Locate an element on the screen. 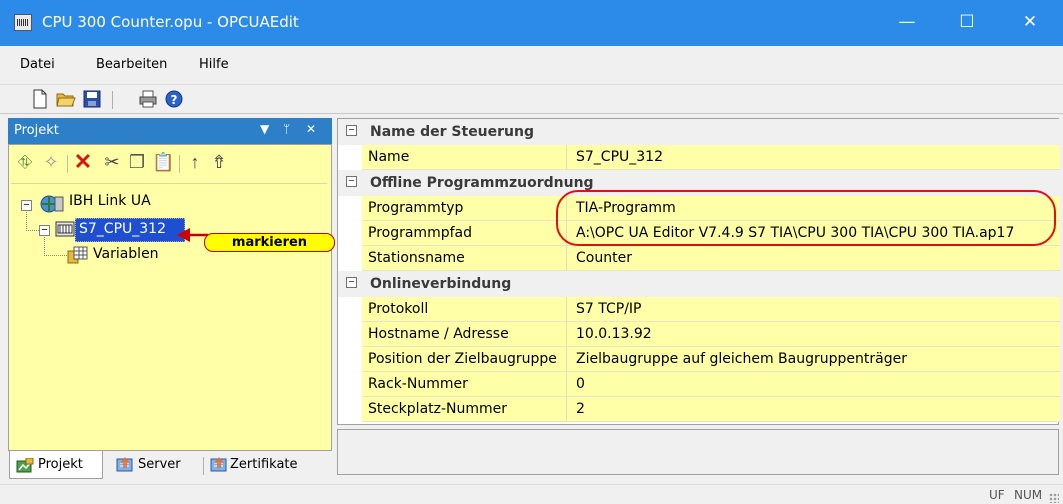 Image resolution: width=1063 pixels, height=504 pixels. open-folder-icon is located at coordinates (66, 99).